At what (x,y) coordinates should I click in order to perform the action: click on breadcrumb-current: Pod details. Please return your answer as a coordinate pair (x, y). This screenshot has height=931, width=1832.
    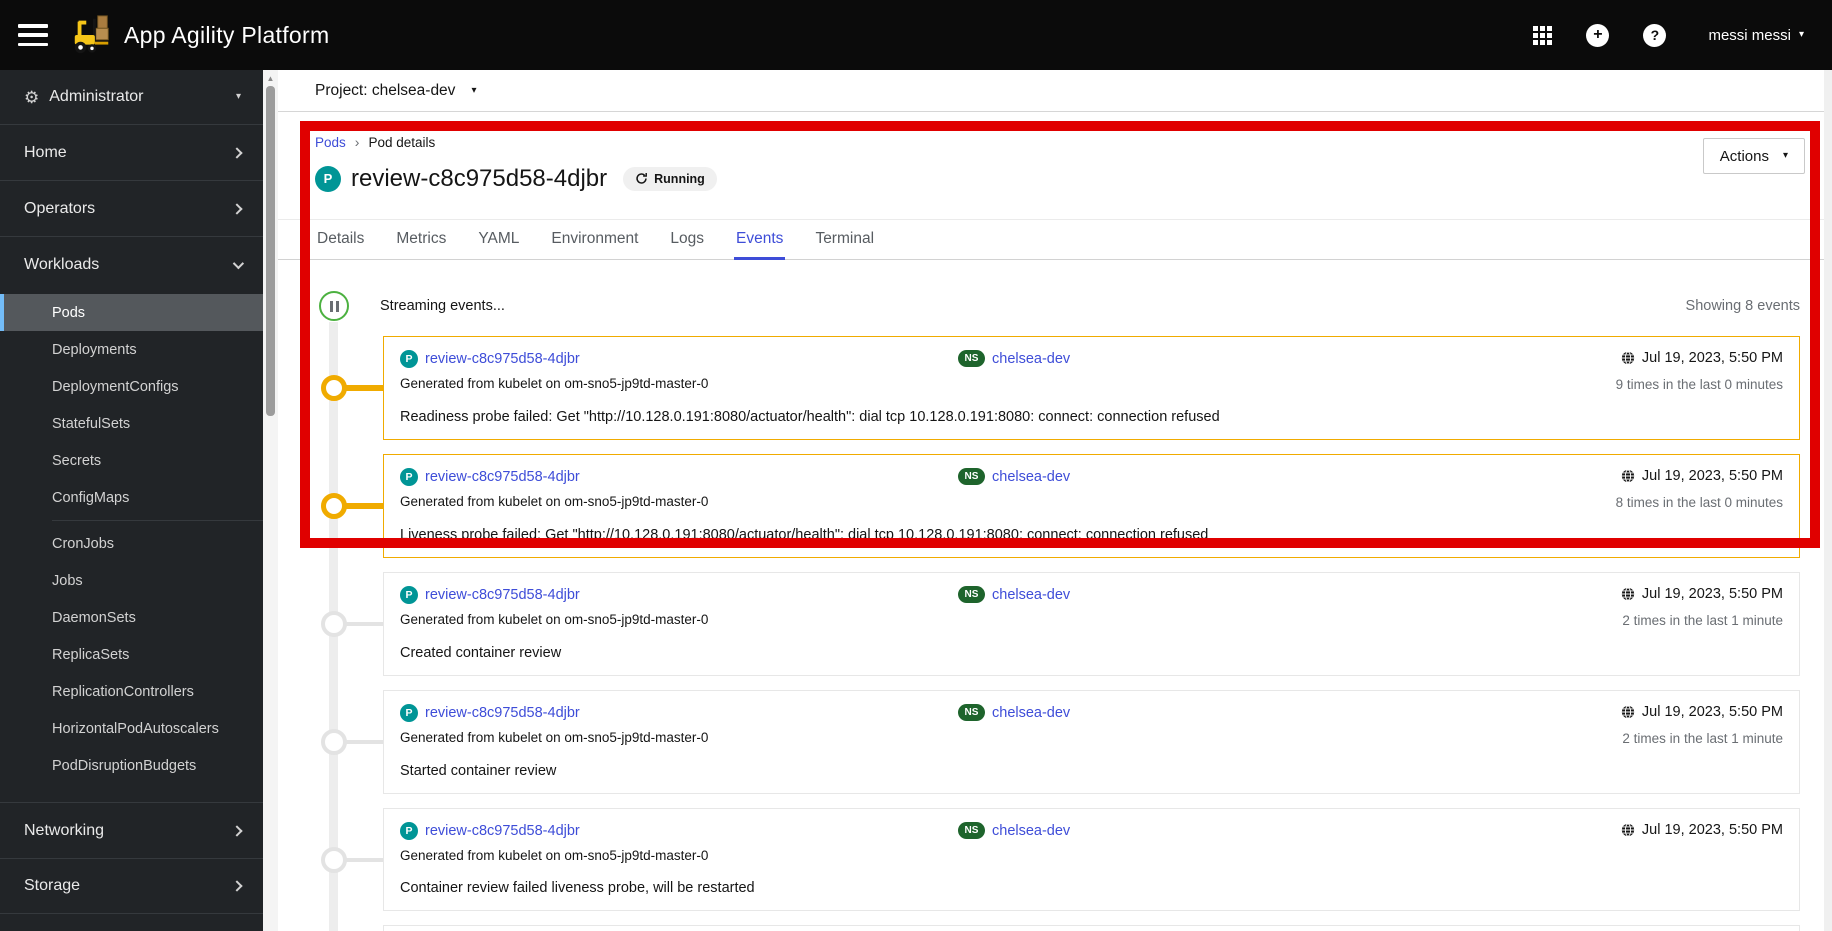
    Looking at the image, I should click on (402, 142).